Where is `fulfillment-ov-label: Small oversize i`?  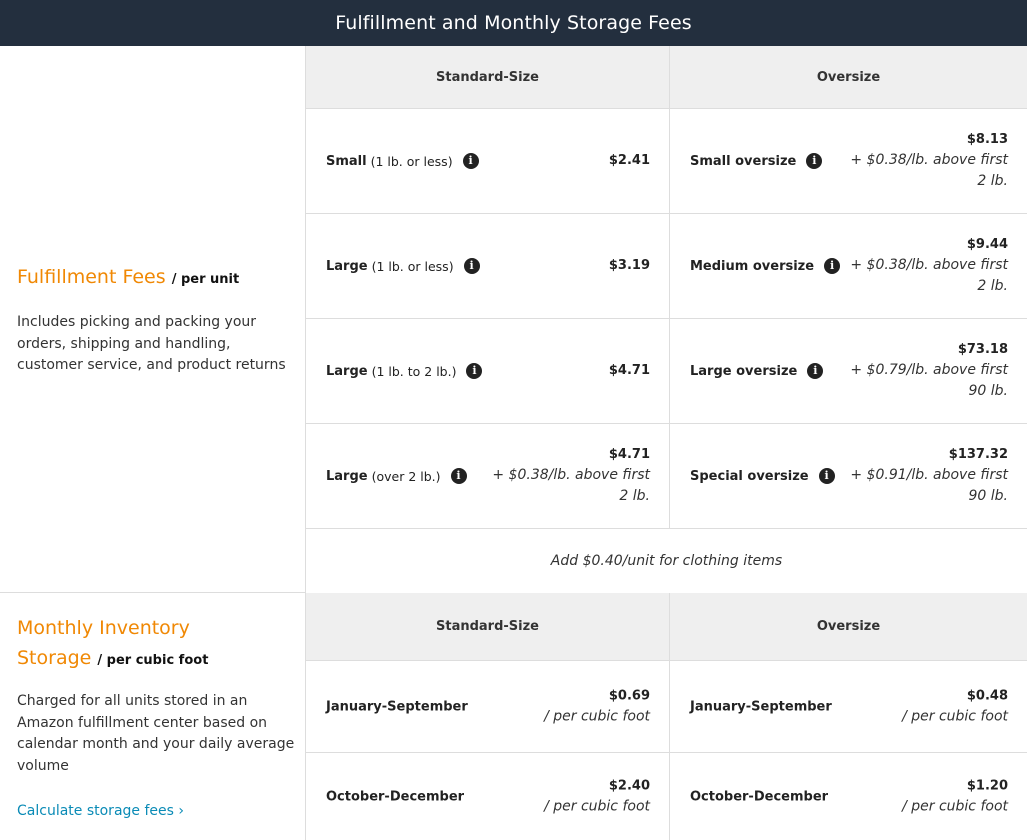 fulfillment-ov-label: Small oversize i is located at coordinates (756, 161).